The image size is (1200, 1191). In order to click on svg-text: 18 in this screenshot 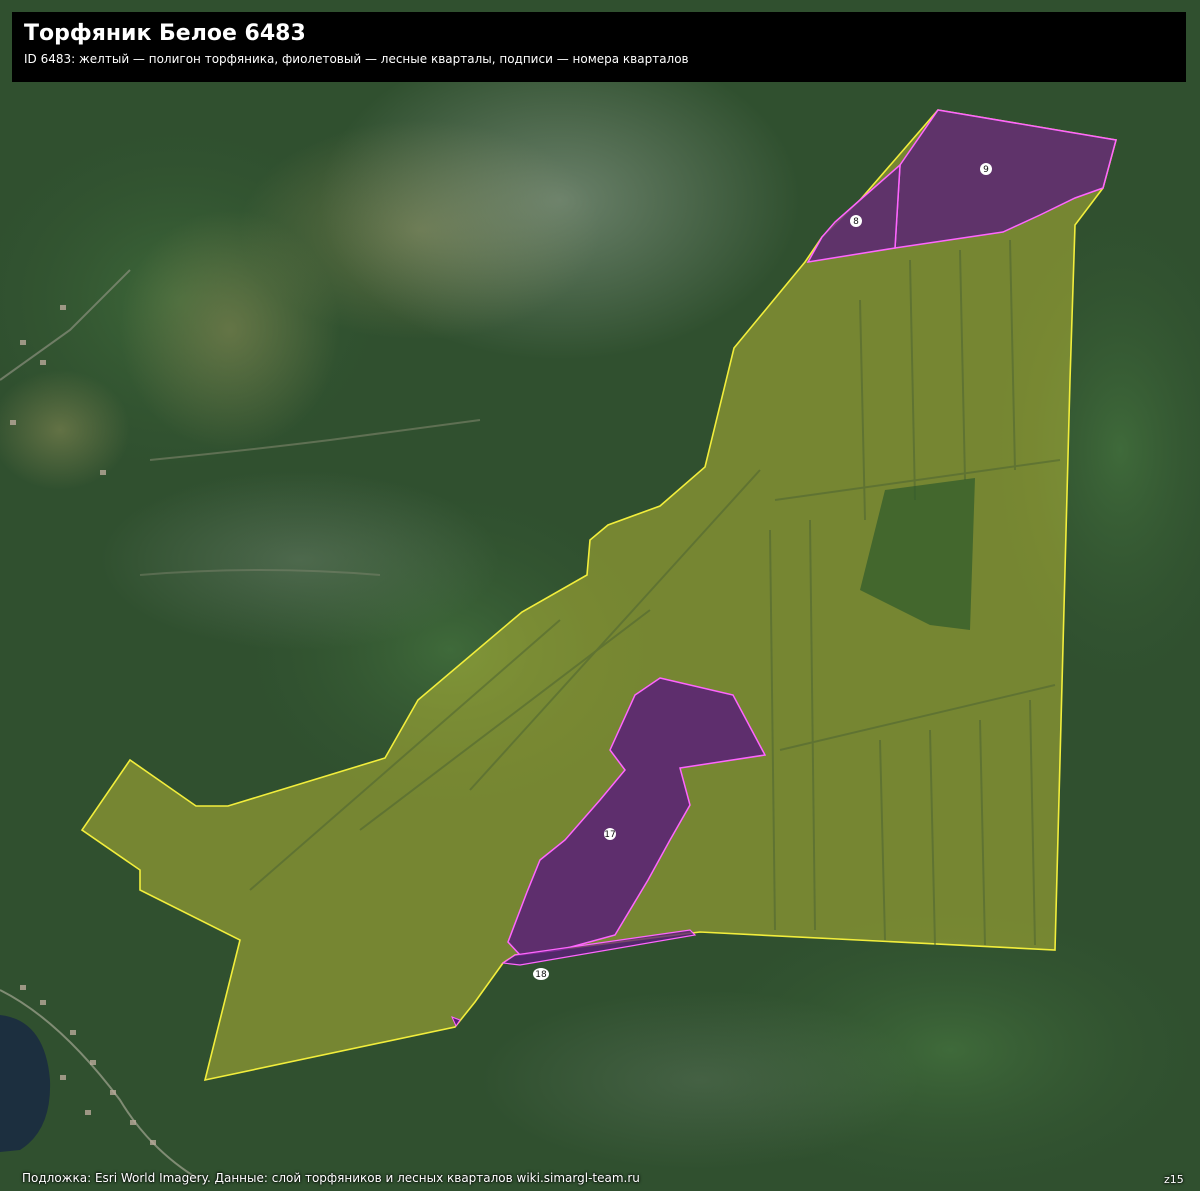, I will do `click(541, 975)`.